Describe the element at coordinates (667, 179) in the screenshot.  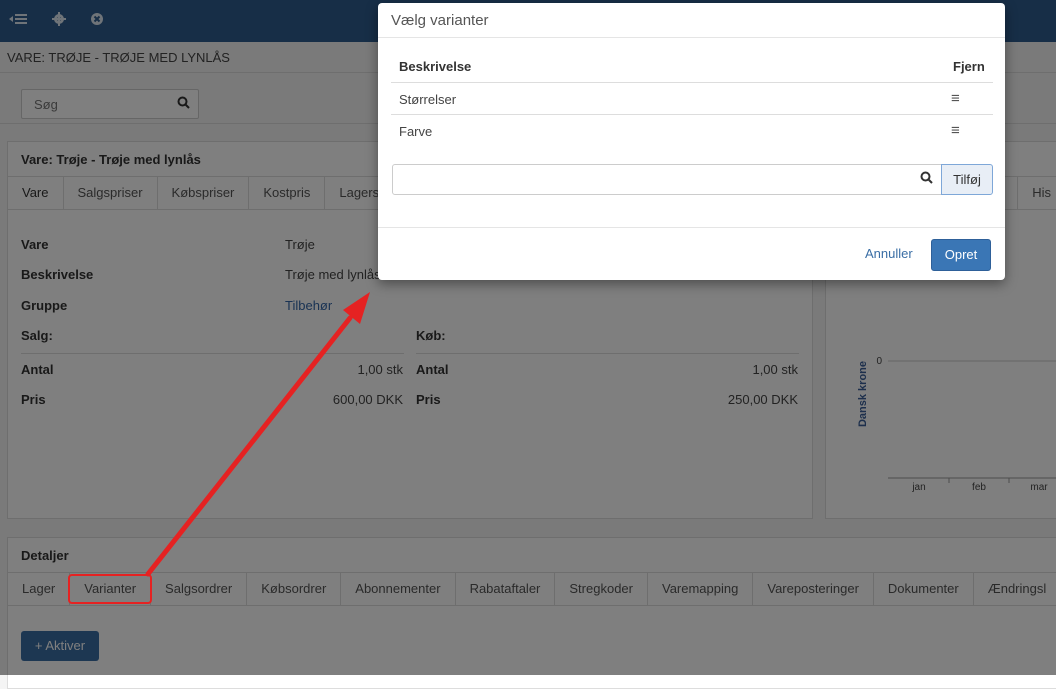
I see `variant-search-field` at that location.